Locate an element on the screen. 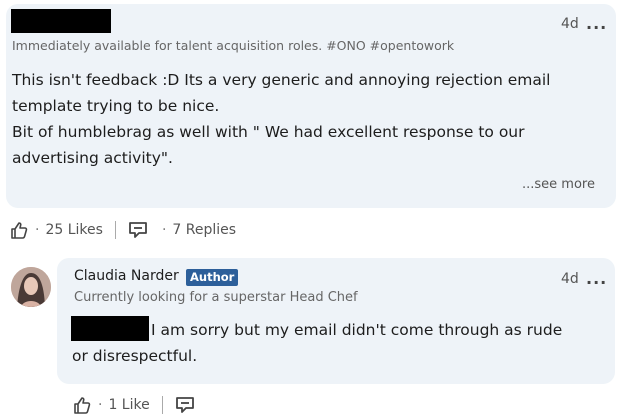 The width and height of the screenshot is (620, 417). reply-timestamp: 4d is located at coordinates (570, 279).